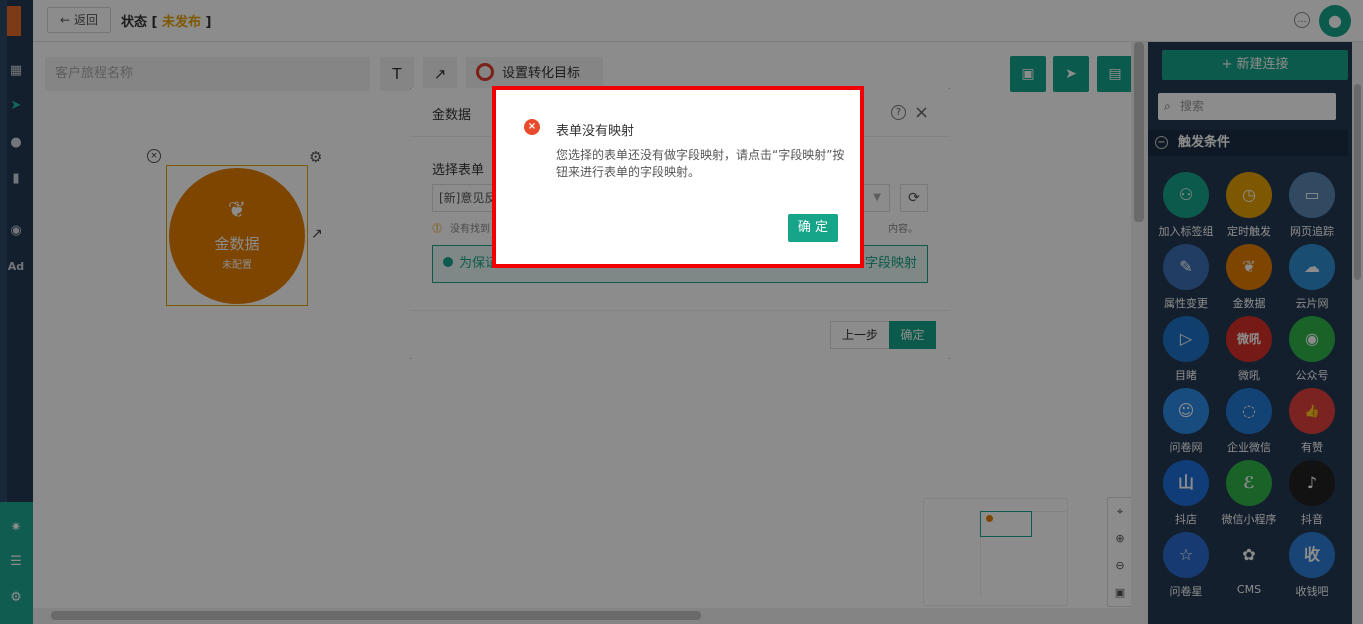 The width and height of the screenshot is (1363, 624). Describe the element at coordinates (813, 228) in the screenshot. I see `alert-confirm-button: 确 定` at that location.